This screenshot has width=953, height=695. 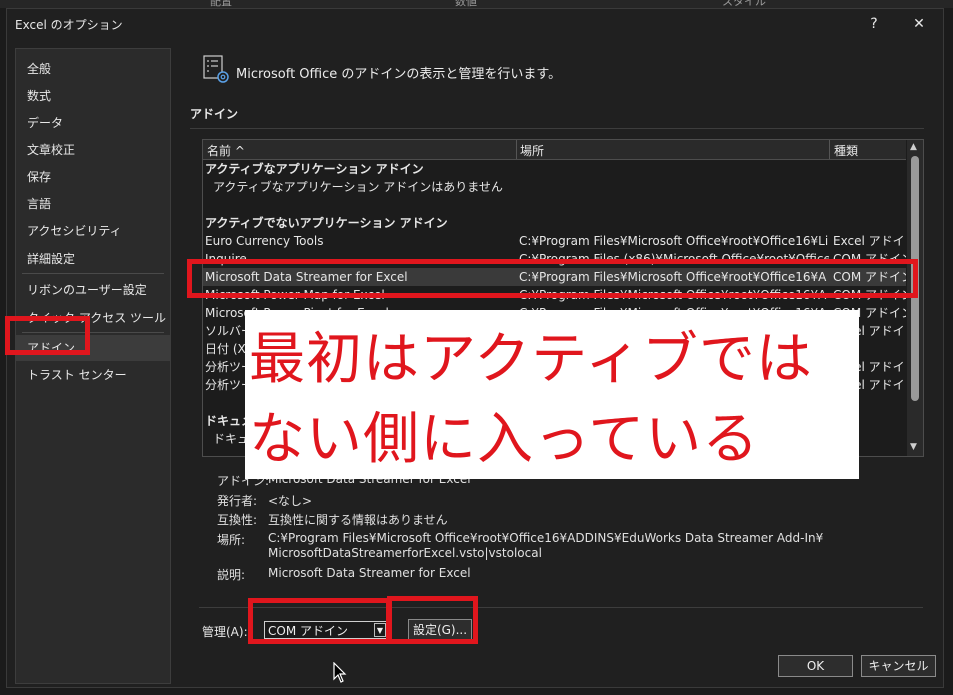 What do you see at coordinates (93, 123) in the screenshot?
I see `sidebar-item-data: データ` at bounding box center [93, 123].